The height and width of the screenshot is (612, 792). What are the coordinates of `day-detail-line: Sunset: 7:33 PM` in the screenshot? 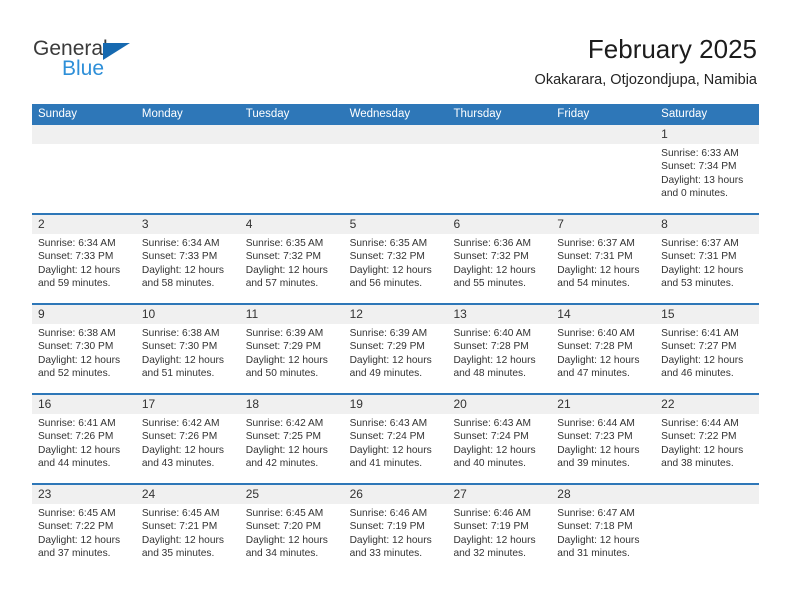 It's located at (76, 257).